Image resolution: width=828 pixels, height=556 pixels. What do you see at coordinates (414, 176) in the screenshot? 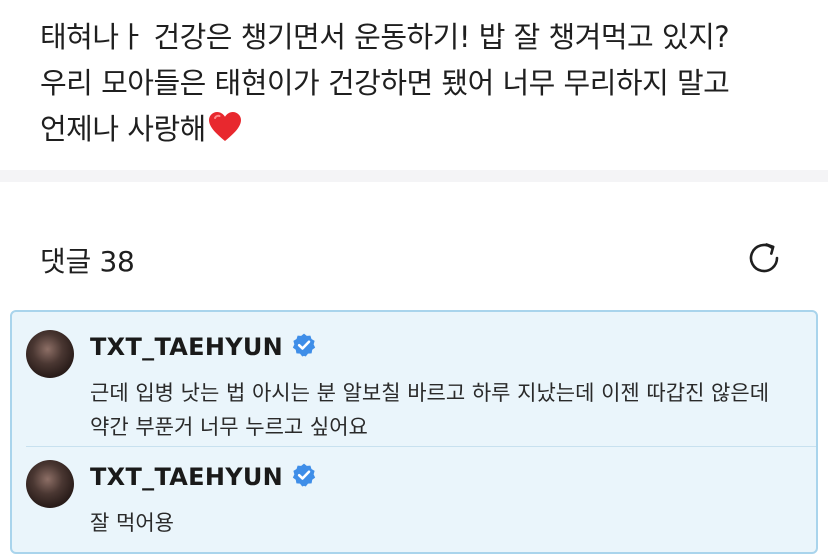
I see `section-divider` at bounding box center [414, 176].